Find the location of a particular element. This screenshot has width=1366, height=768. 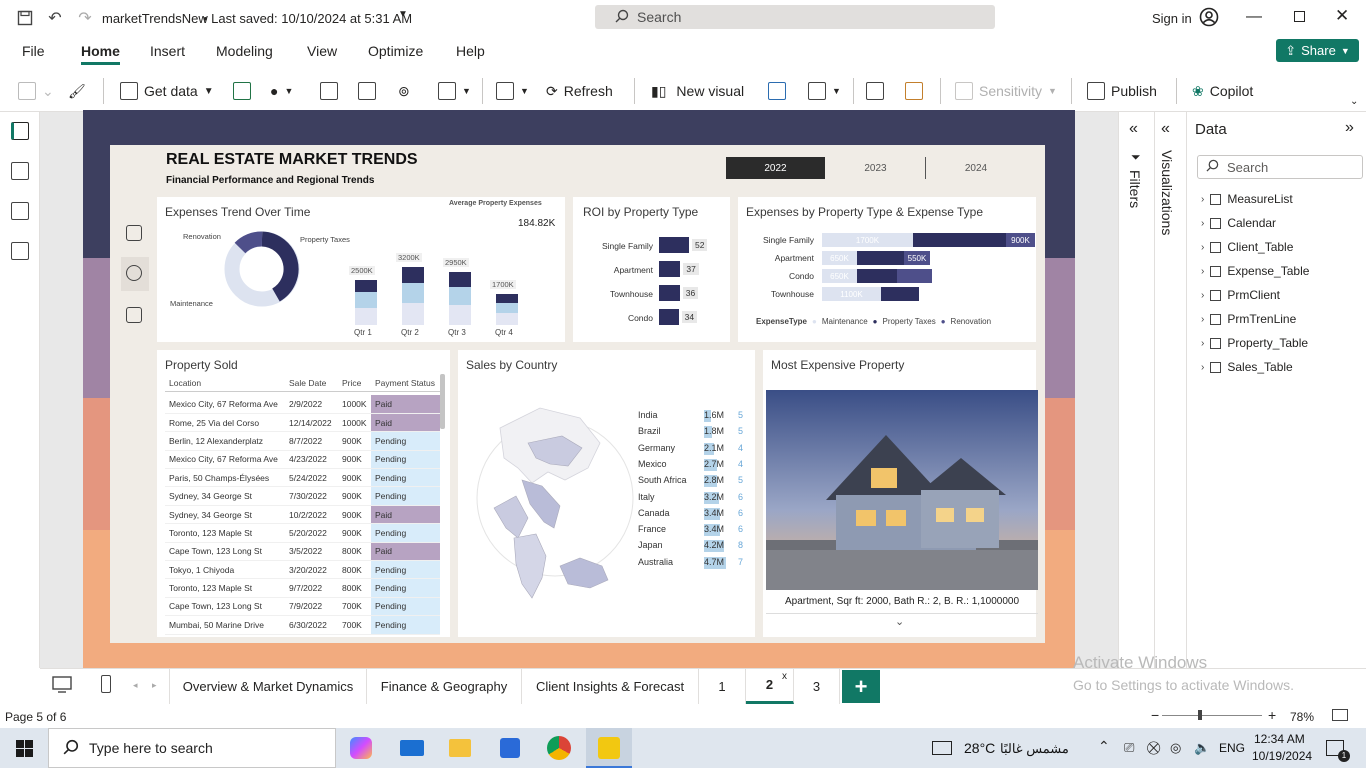

data-table-item: › Sales_Table is located at coordinates (1247, 367).